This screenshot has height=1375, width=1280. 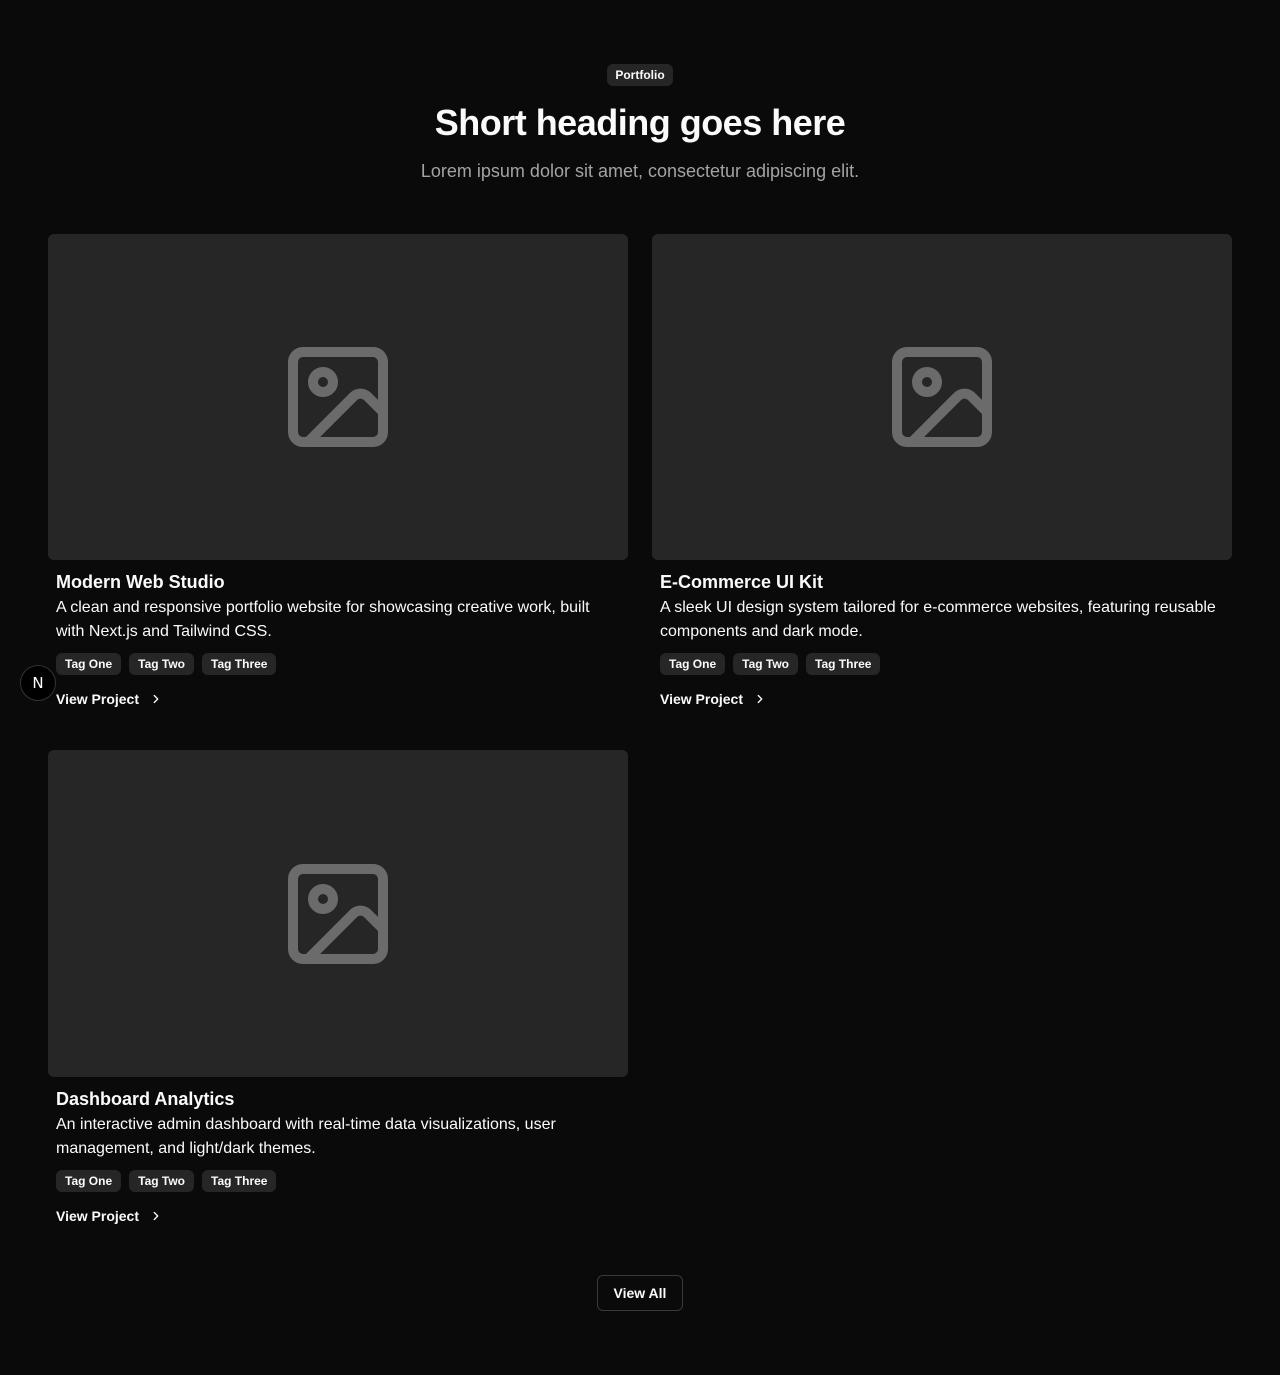 What do you see at coordinates (640, 75) in the screenshot?
I see `section-badge: Portfolio` at bounding box center [640, 75].